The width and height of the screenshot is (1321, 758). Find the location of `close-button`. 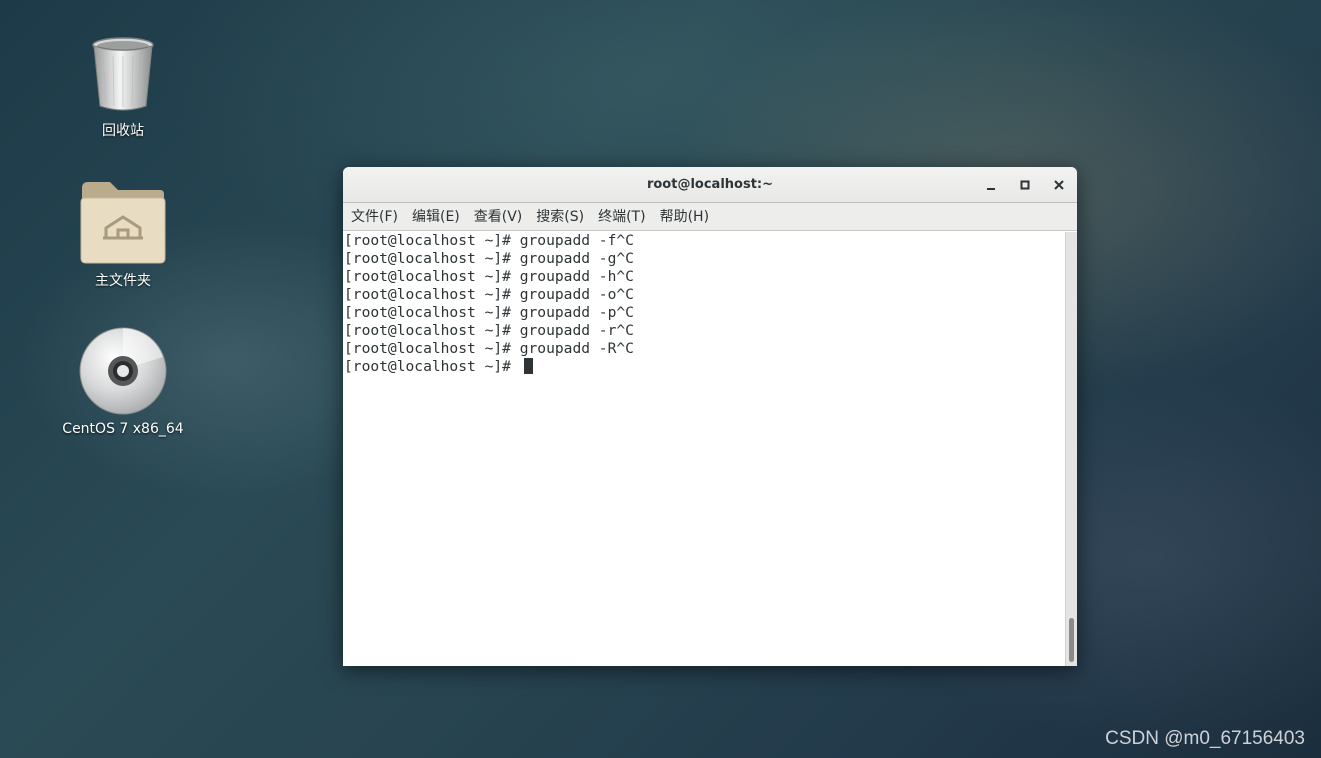

close-button is located at coordinates (1059, 185).